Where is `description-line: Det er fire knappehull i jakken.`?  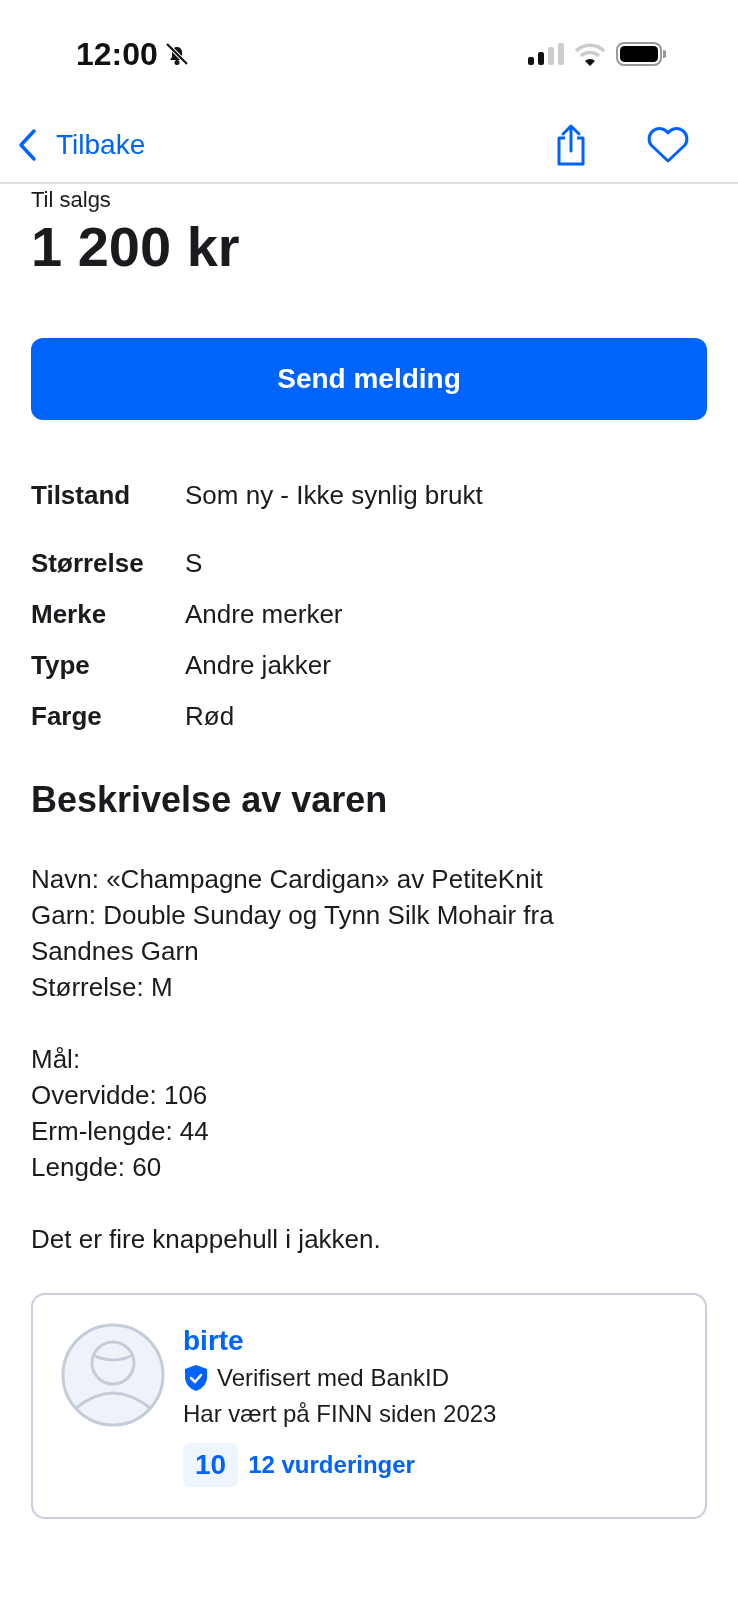 description-line: Det er fire knappehull i jakken. is located at coordinates (206, 1239).